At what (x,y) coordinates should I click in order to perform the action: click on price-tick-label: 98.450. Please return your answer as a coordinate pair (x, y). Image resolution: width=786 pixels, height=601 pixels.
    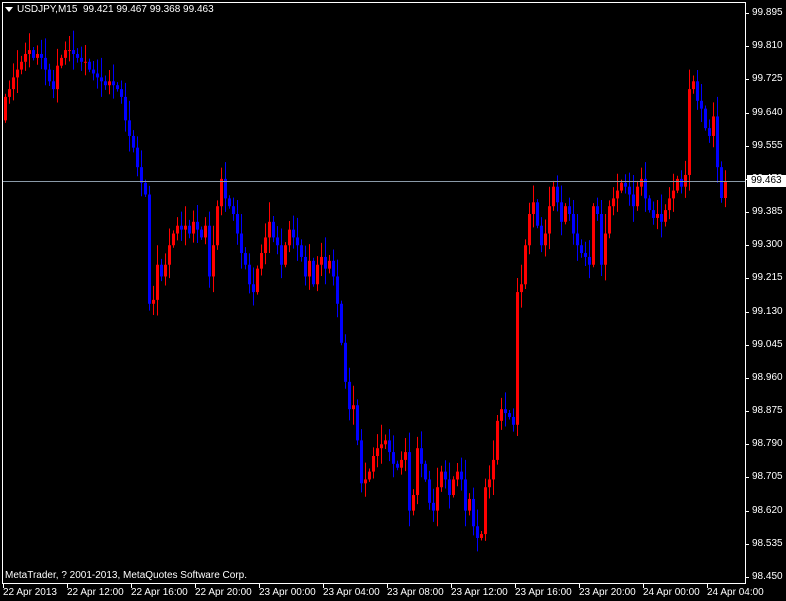
    Looking at the image, I should click on (767, 576).